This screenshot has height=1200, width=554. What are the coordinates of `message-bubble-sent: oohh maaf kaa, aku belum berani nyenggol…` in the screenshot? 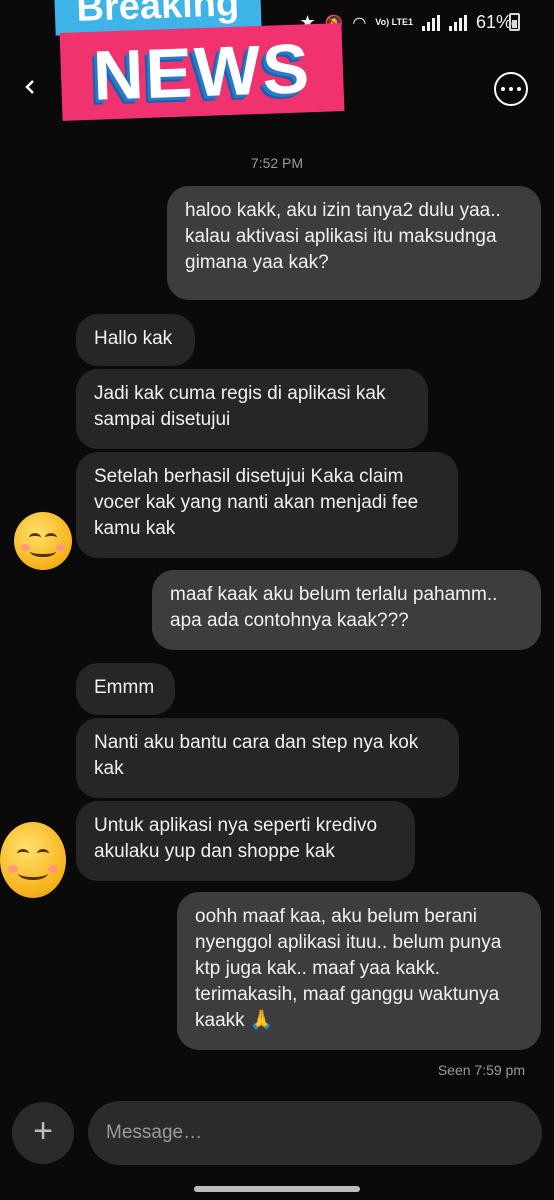 It's located at (359, 971).